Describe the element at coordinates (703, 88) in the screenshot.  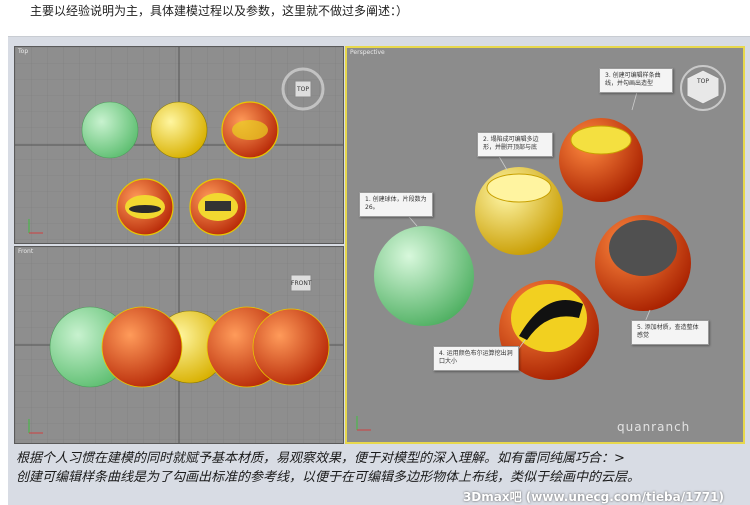
I see `persp-viewcube` at that location.